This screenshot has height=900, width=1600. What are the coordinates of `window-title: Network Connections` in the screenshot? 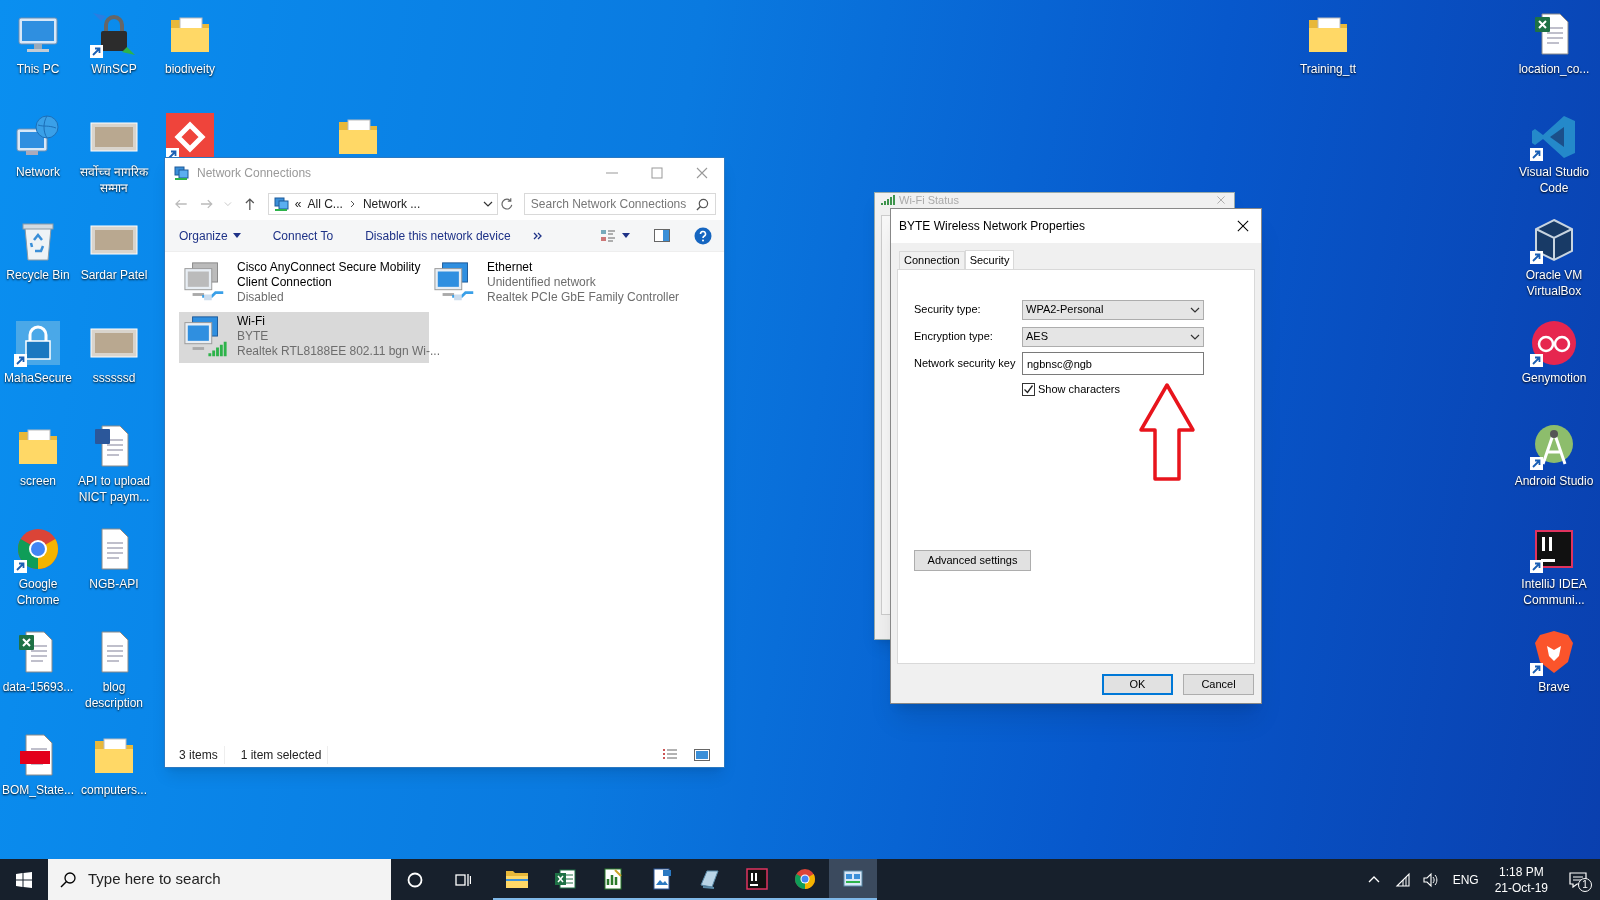 It's located at (254, 173).